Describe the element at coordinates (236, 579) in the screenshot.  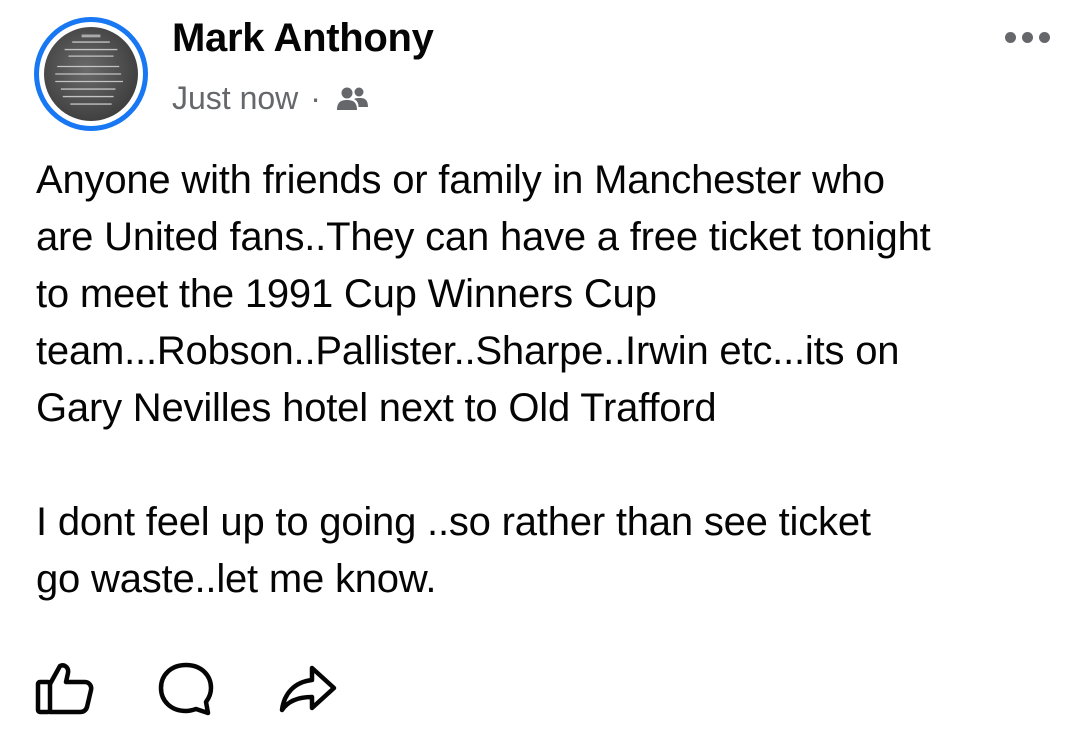
I see `post-line: go waste..let me know.` at that location.